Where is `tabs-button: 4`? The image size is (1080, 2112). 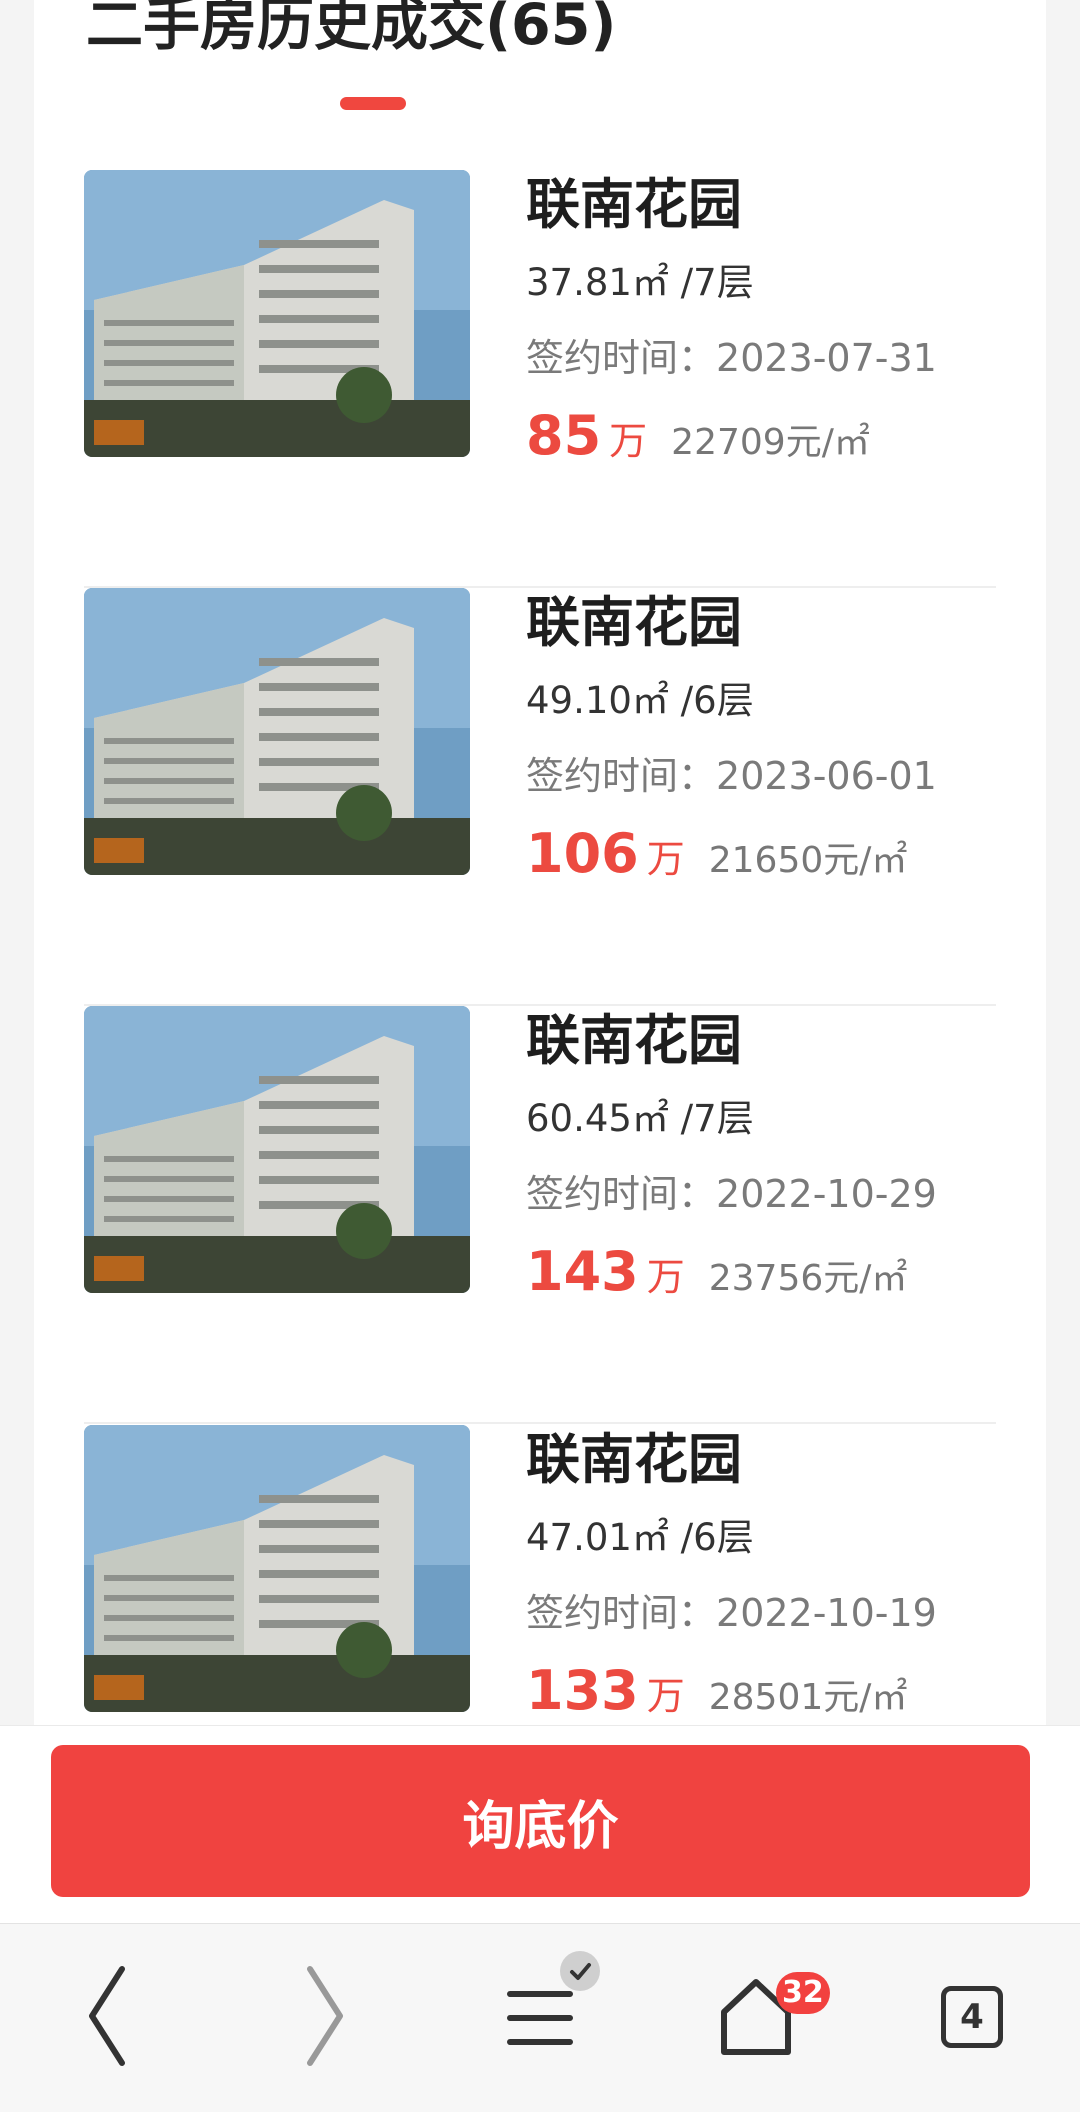
tabs-button: 4 is located at coordinates (972, 2017).